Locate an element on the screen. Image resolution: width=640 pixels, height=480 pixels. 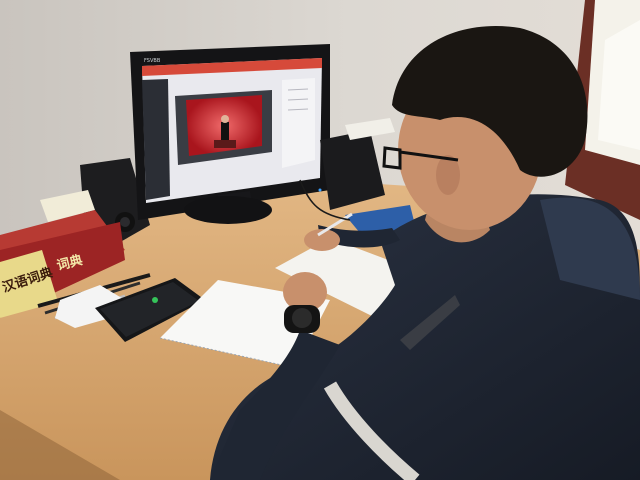
monitor-top-label: FSVBB is located at coordinates (152, 61).